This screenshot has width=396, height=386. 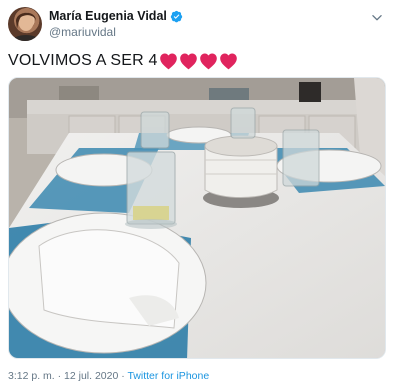 What do you see at coordinates (176, 16) in the screenshot?
I see `verified-badge-icon` at bounding box center [176, 16].